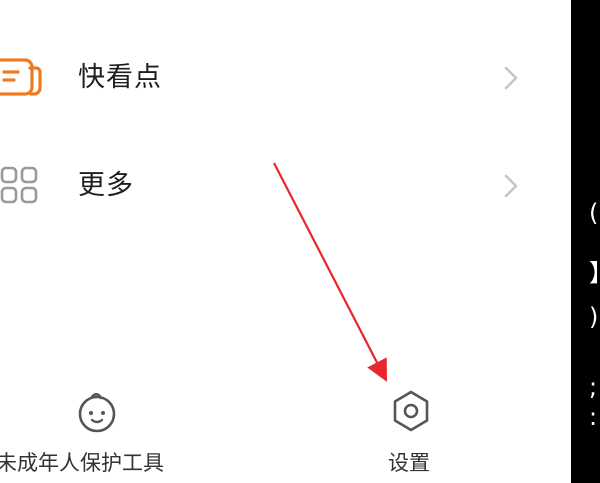  What do you see at coordinates (409, 463) in the screenshot?
I see `settings-label: 设置` at bounding box center [409, 463].